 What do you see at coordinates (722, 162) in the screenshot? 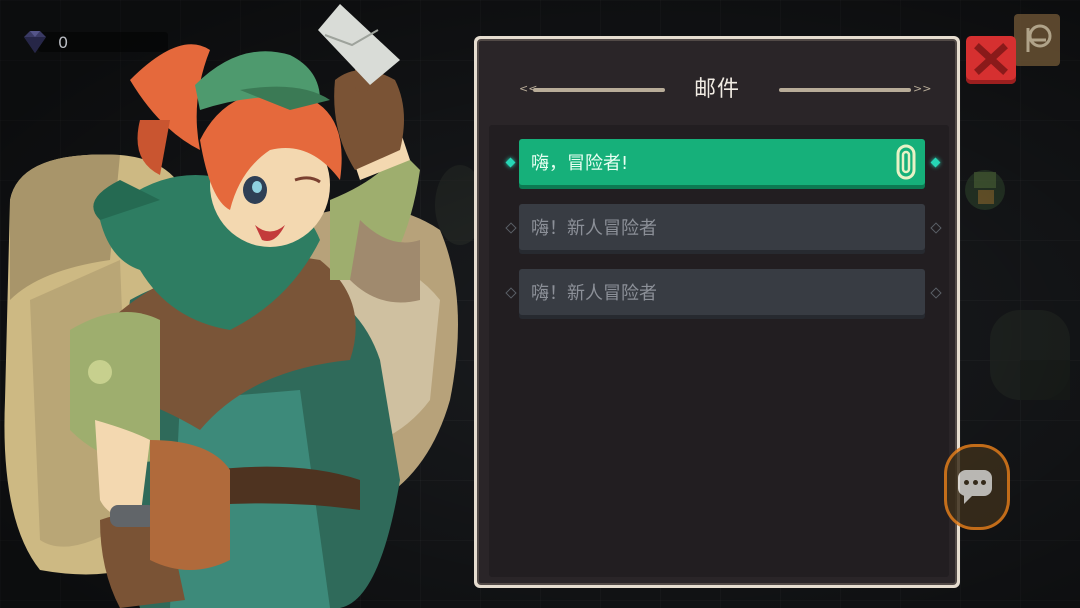
I see `mail-item: 嗨，冒险者!` at bounding box center [722, 162].